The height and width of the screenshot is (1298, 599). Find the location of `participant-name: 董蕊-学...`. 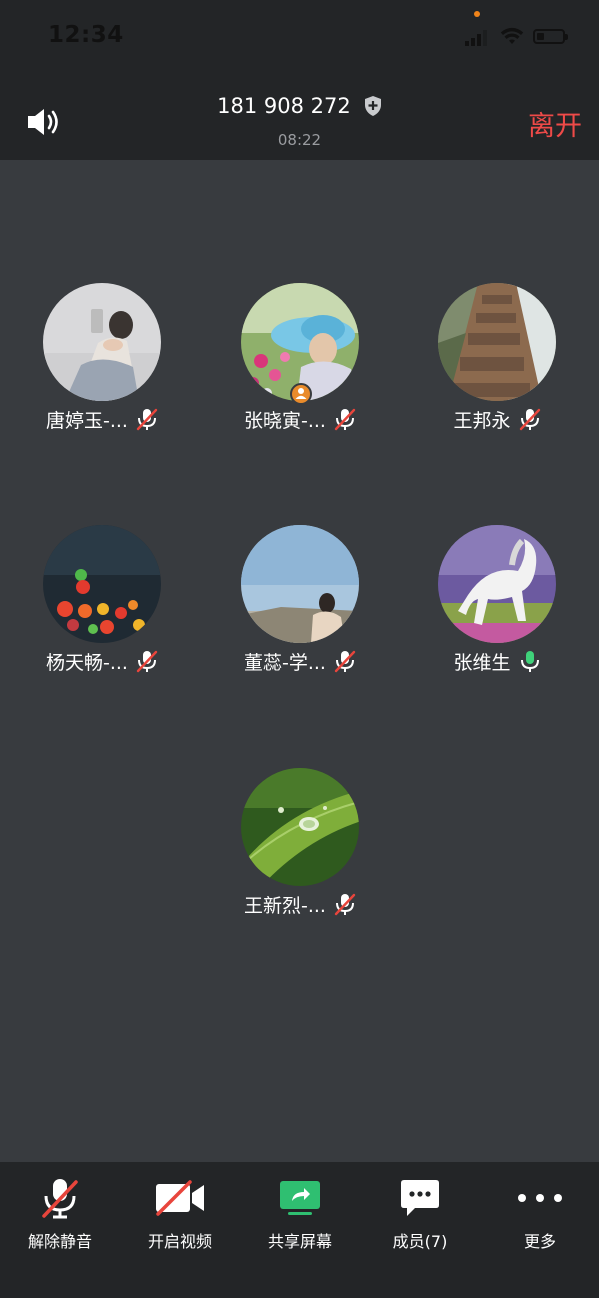

participant-name: 董蕊-学... is located at coordinates (285, 662).